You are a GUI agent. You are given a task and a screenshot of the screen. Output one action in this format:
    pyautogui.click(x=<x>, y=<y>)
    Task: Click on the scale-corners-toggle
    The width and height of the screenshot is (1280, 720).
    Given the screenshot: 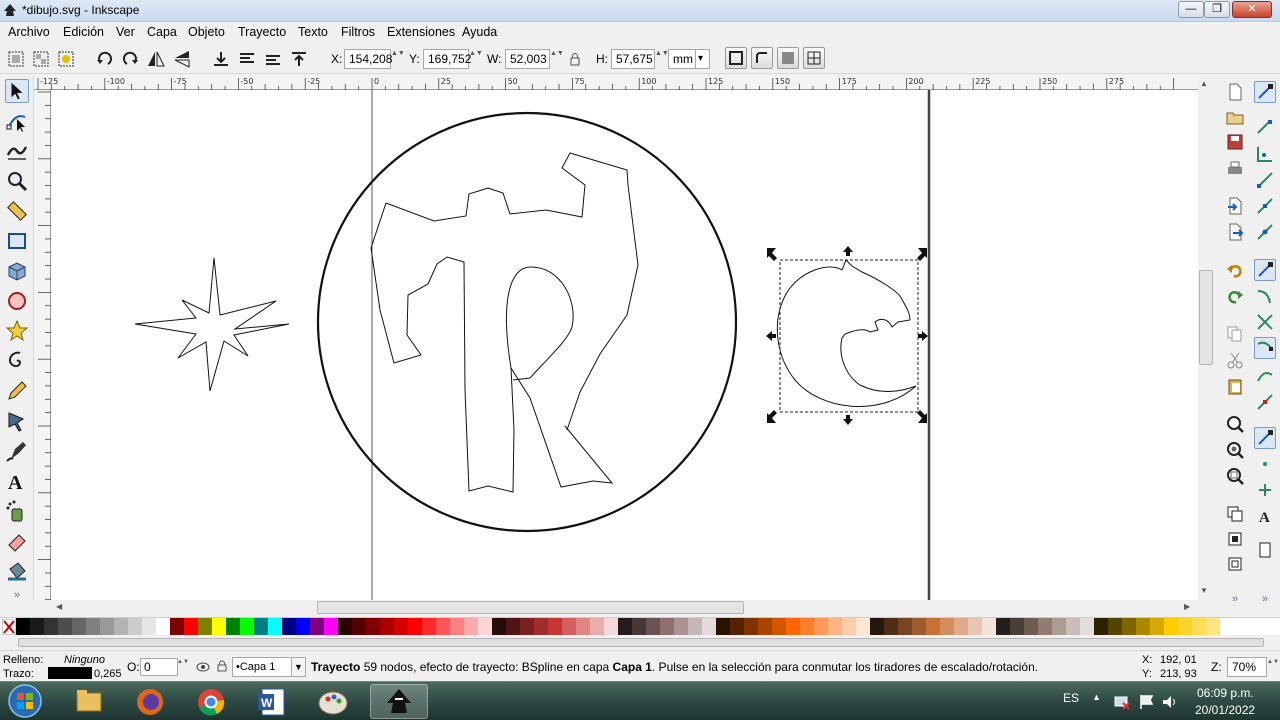 What is the action you would take?
    pyautogui.click(x=762, y=58)
    